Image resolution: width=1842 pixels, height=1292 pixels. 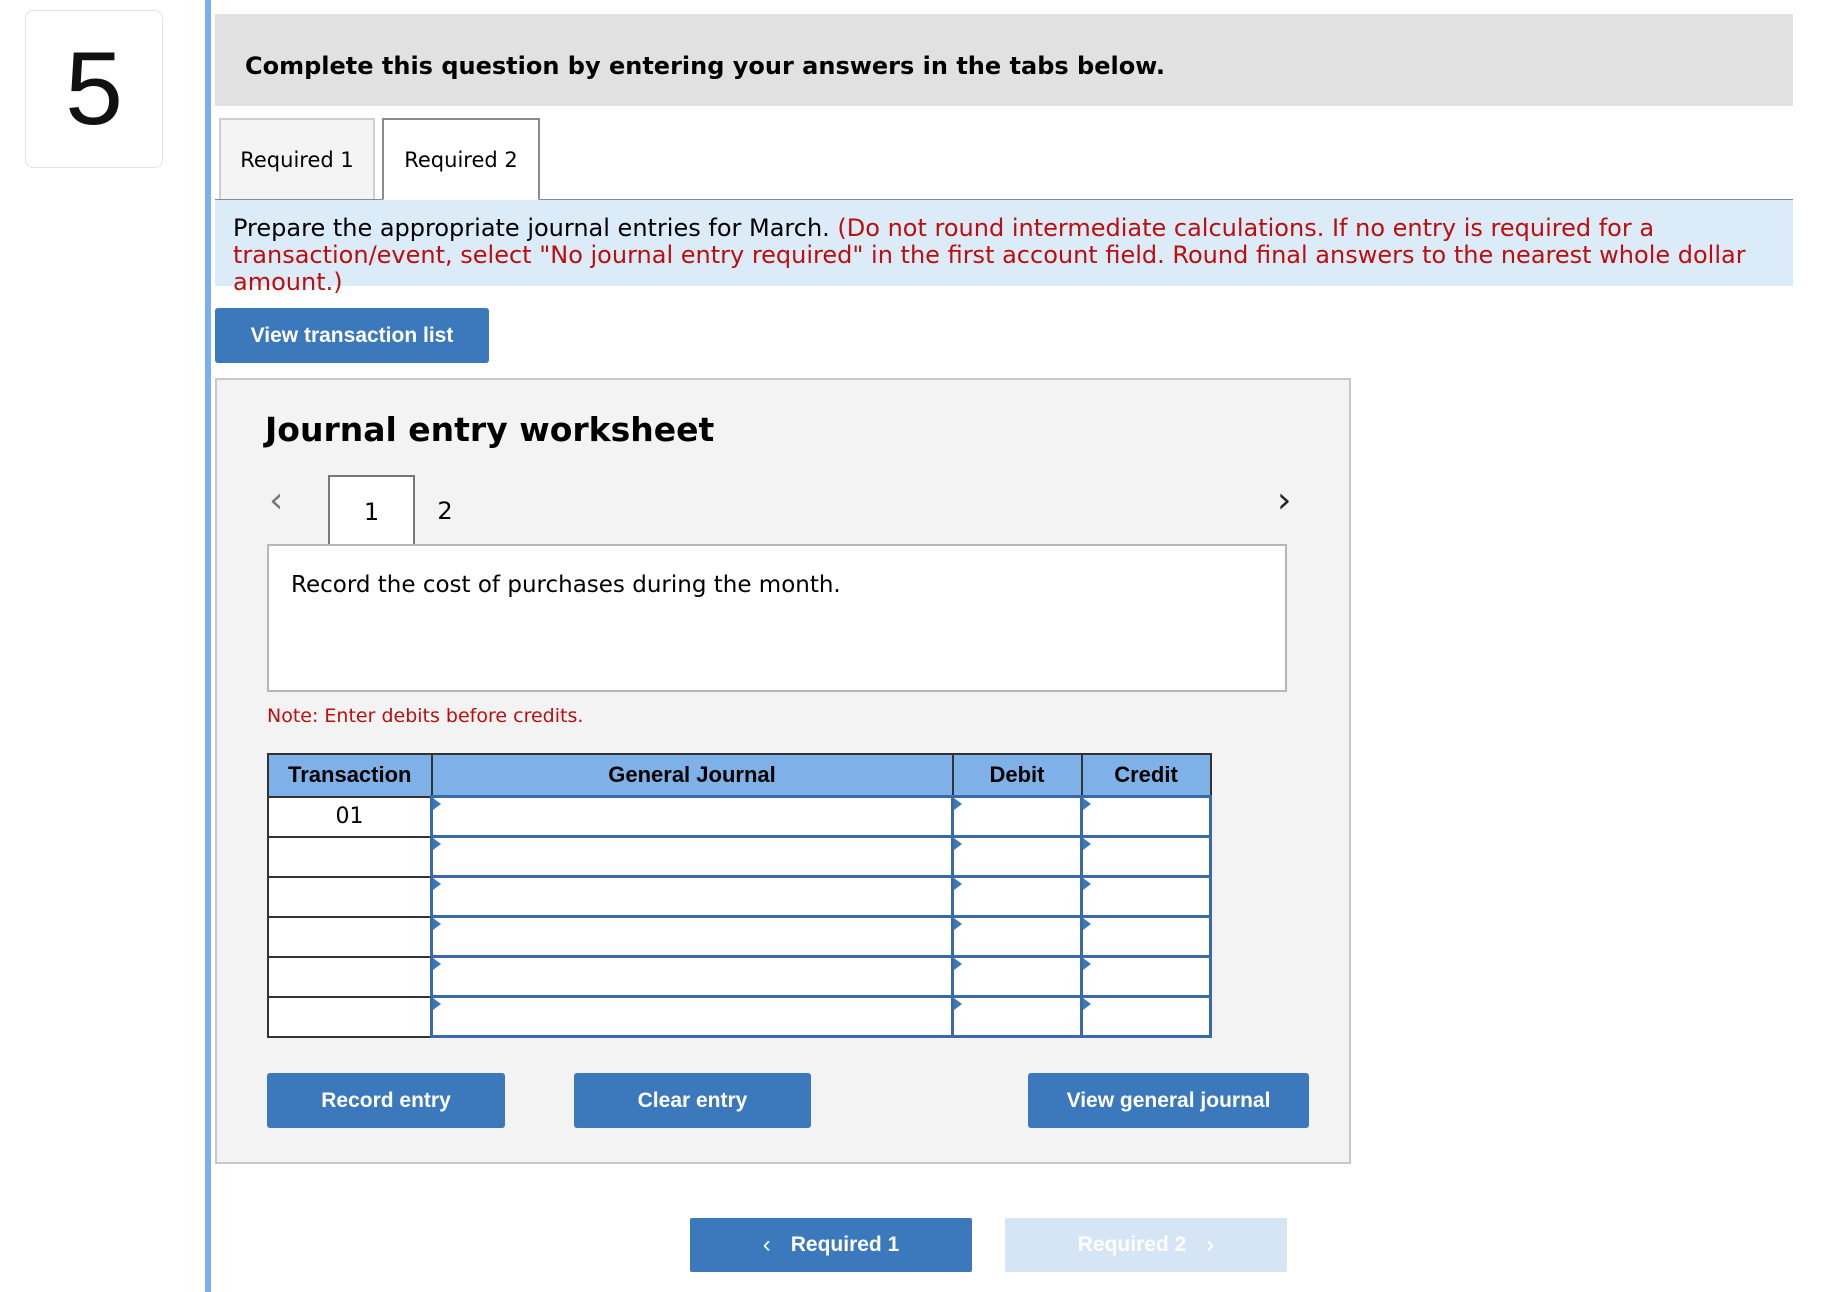 I want to click on worksheet-page-1: 1, so click(x=371, y=510).